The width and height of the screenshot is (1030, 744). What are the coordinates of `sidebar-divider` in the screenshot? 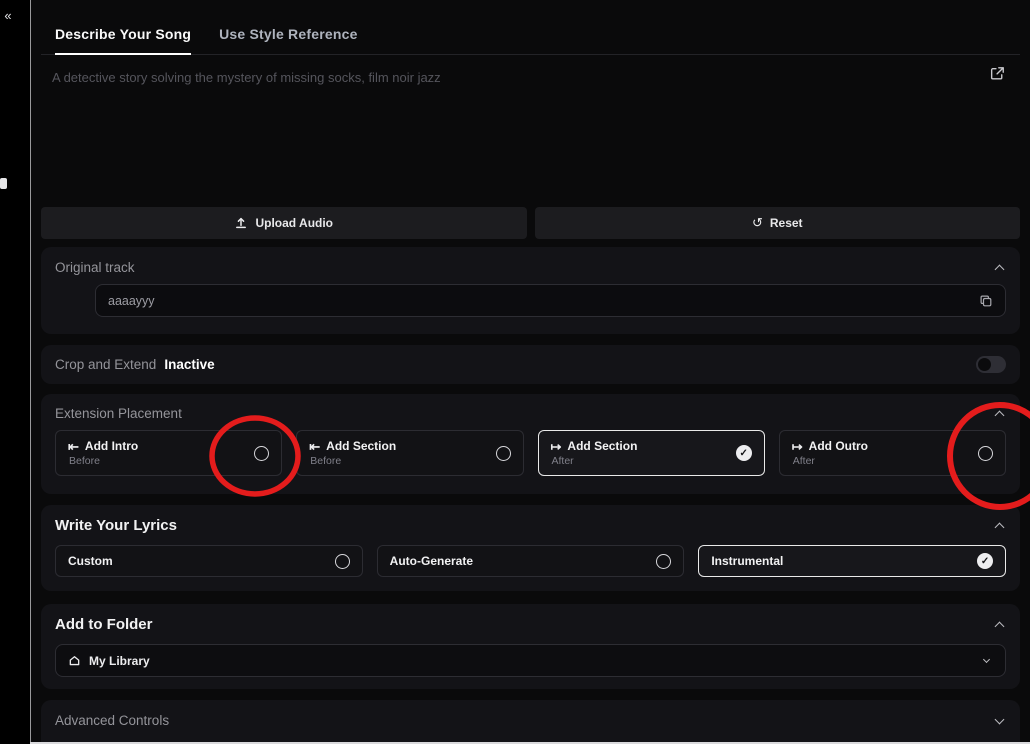 It's located at (30, 372).